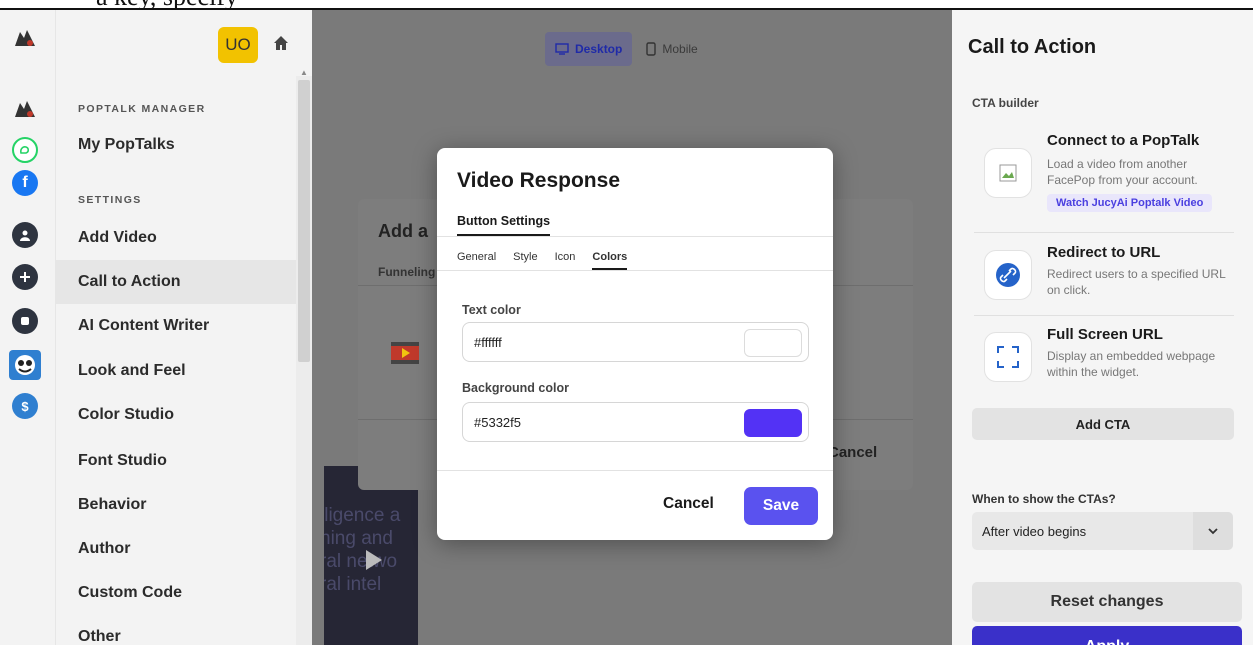 The width and height of the screenshot is (1253, 645). Describe the element at coordinates (852, 452) in the screenshot. I see `back-dialog-cancel-button: Cancel` at that location.